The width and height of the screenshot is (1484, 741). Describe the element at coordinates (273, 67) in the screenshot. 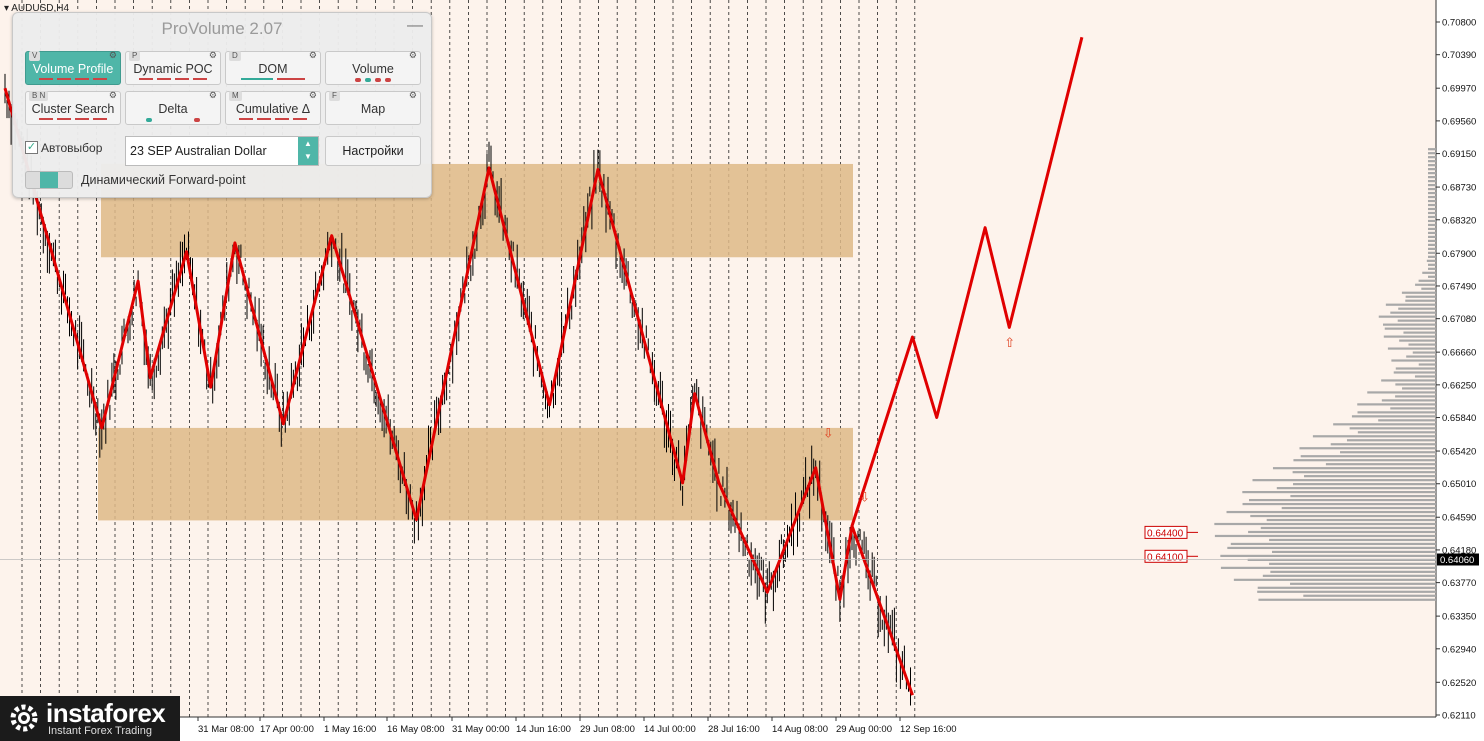

I see `dom-button: D ⚙ DOM` at that location.